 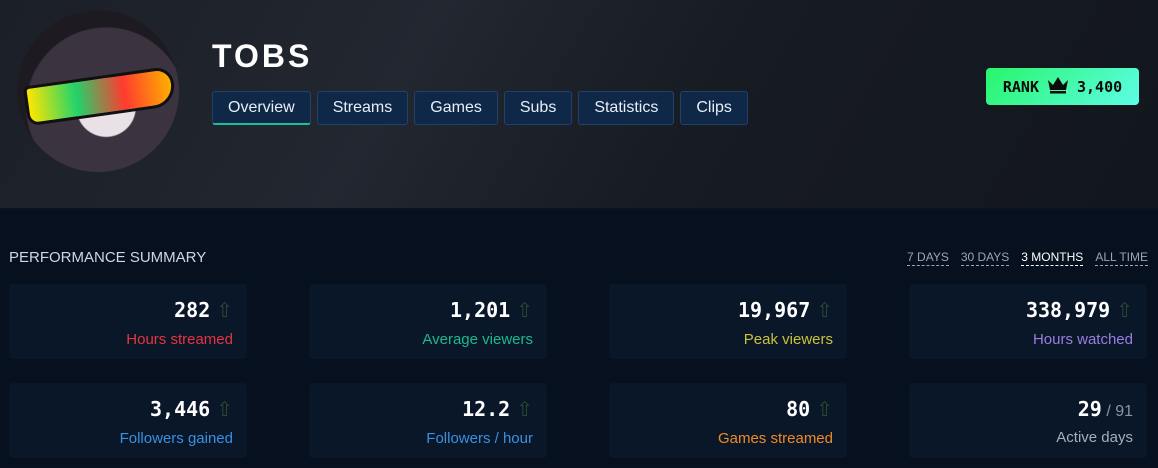 What do you see at coordinates (100, 96) in the screenshot?
I see `avatar-visor` at bounding box center [100, 96].